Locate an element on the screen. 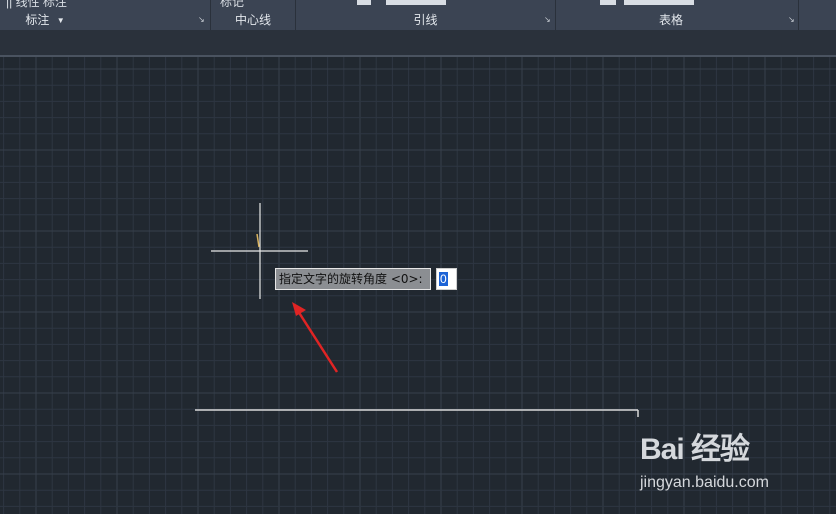  panel-title-dimension-label: 标注 is located at coordinates (37, 20).